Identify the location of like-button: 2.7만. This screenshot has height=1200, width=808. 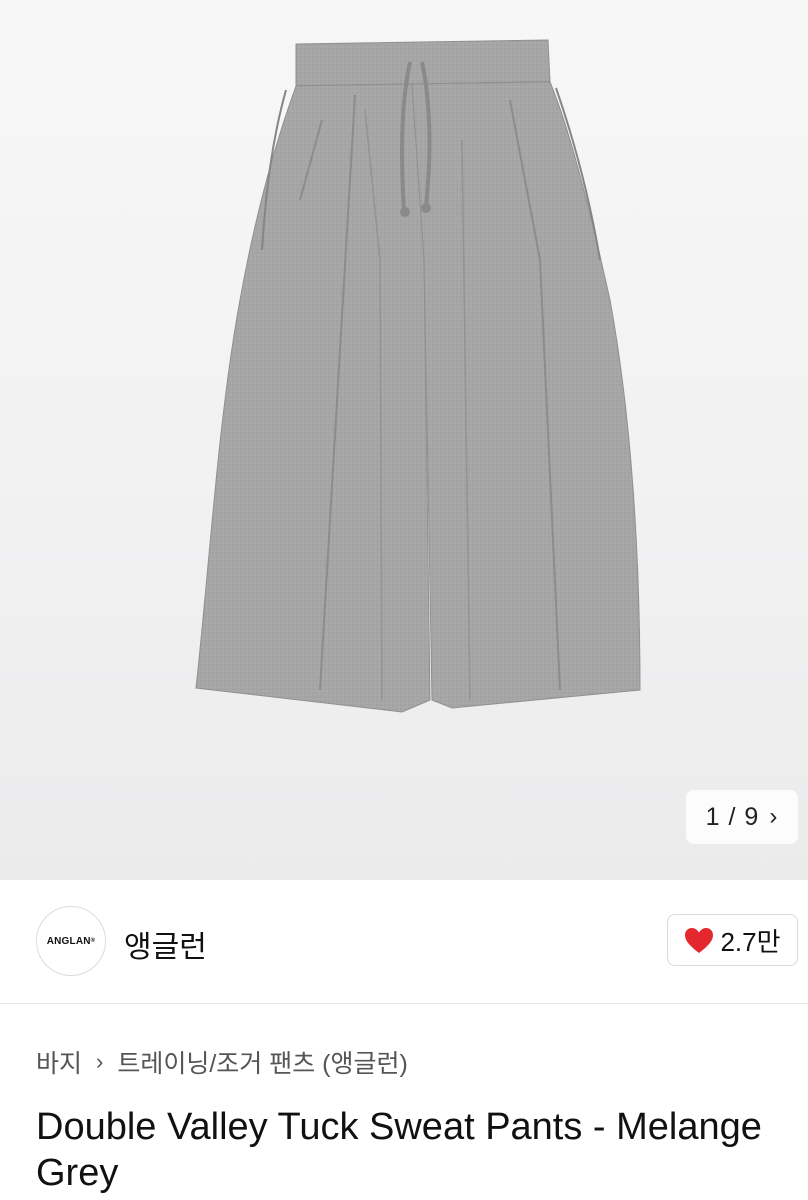
(732, 940).